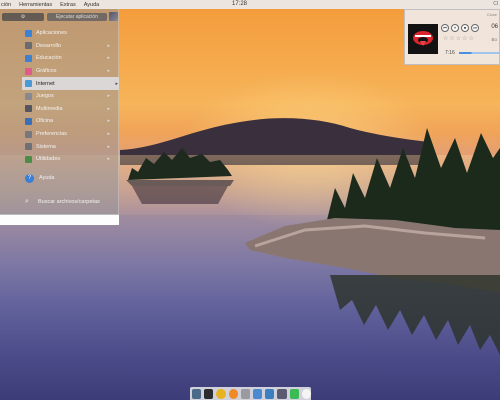  What do you see at coordinates (475, 28) in the screenshot?
I see `next-track-button: ⏭` at bounding box center [475, 28].